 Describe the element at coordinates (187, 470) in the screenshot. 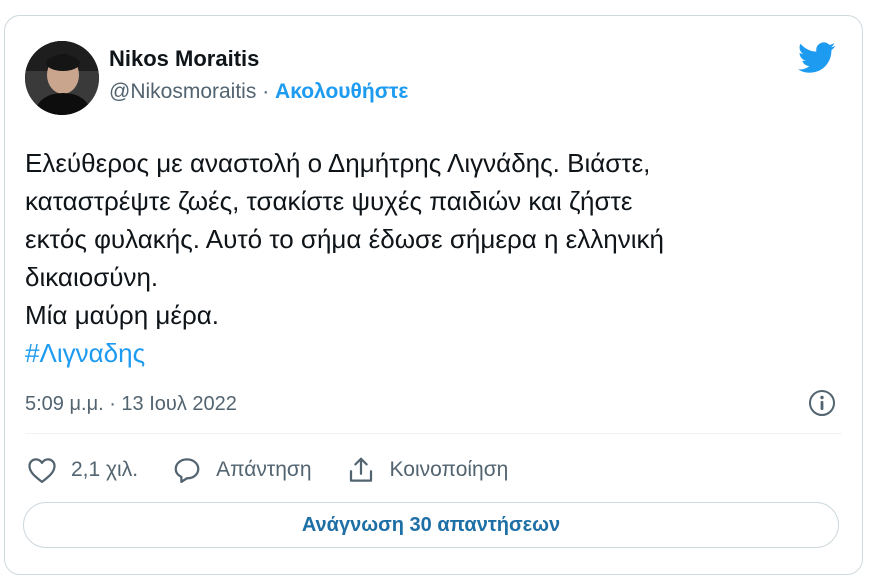

I see `speech-bubble-icon` at that location.